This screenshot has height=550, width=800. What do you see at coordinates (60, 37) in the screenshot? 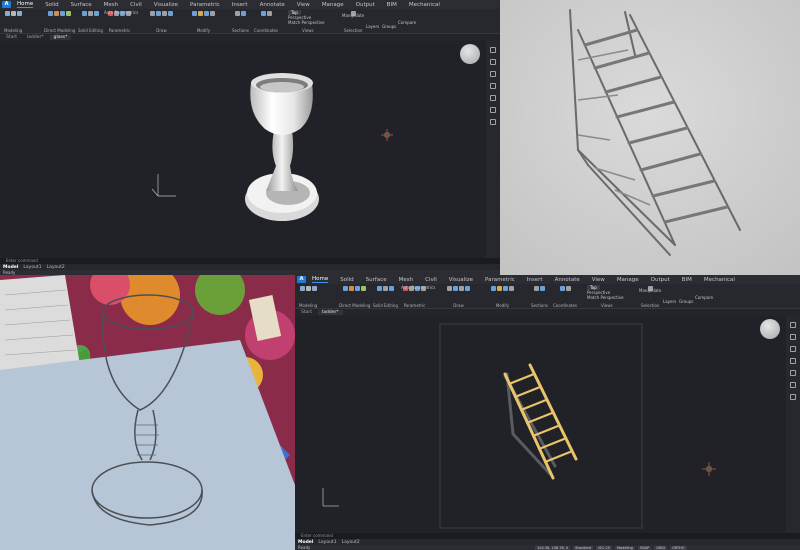
I see `doc-tab-glass: glass*` at bounding box center [60, 37].